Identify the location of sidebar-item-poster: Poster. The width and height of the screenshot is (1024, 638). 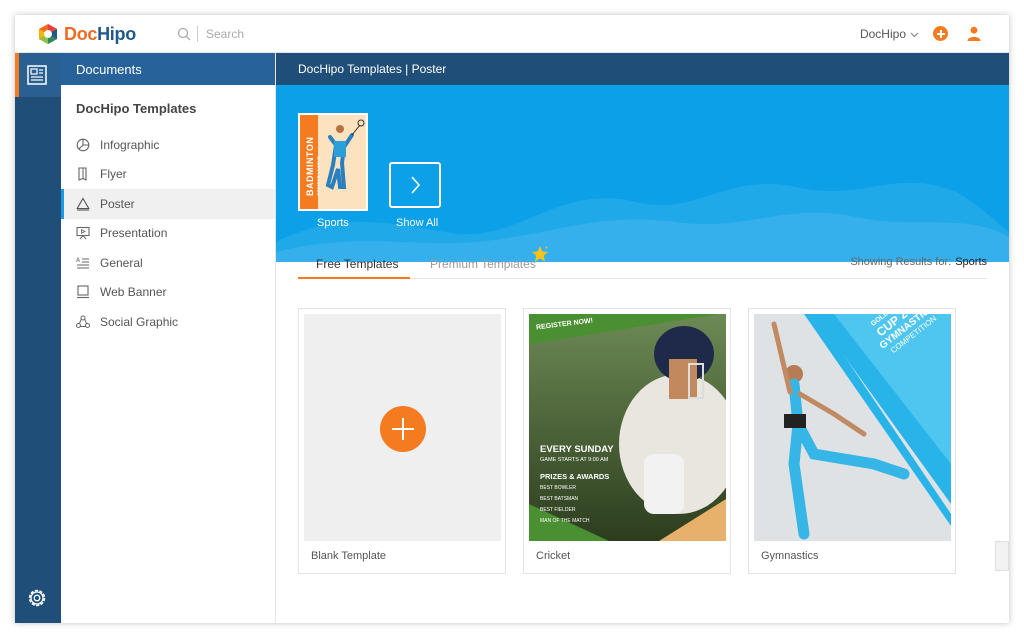
(168, 204).